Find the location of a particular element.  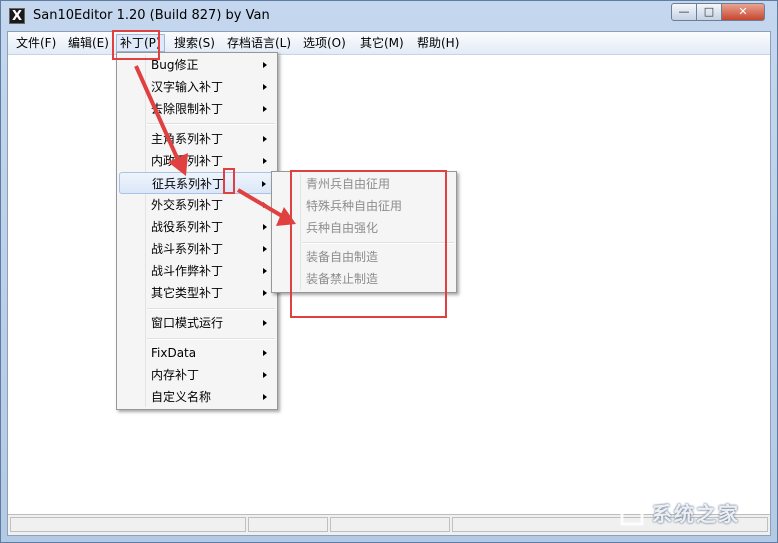

watermark-logo: 系统之家 is located at coordinates (687, 510).